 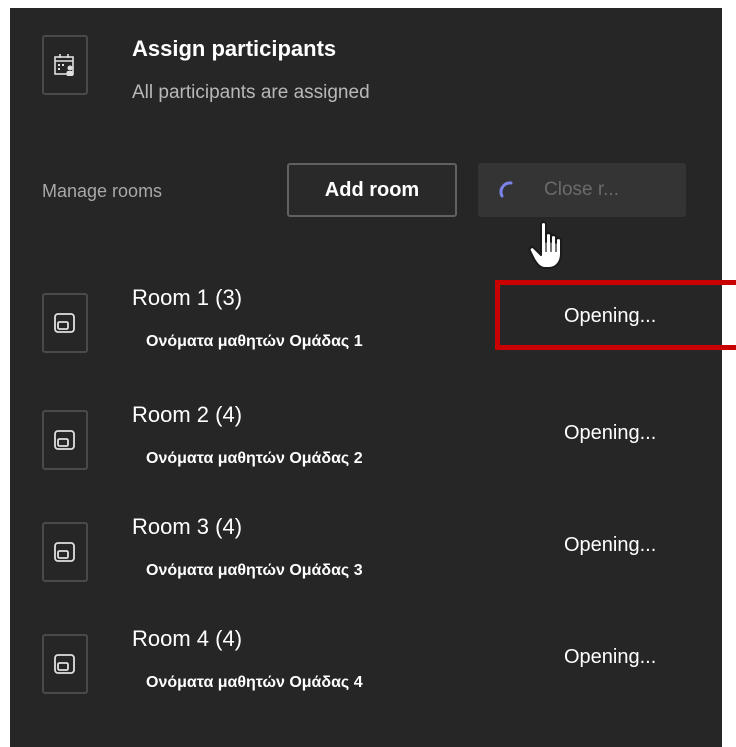 What do you see at coordinates (251, 92) in the screenshot?
I see `assign-participants-status: All participants are assigned` at bounding box center [251, 92].